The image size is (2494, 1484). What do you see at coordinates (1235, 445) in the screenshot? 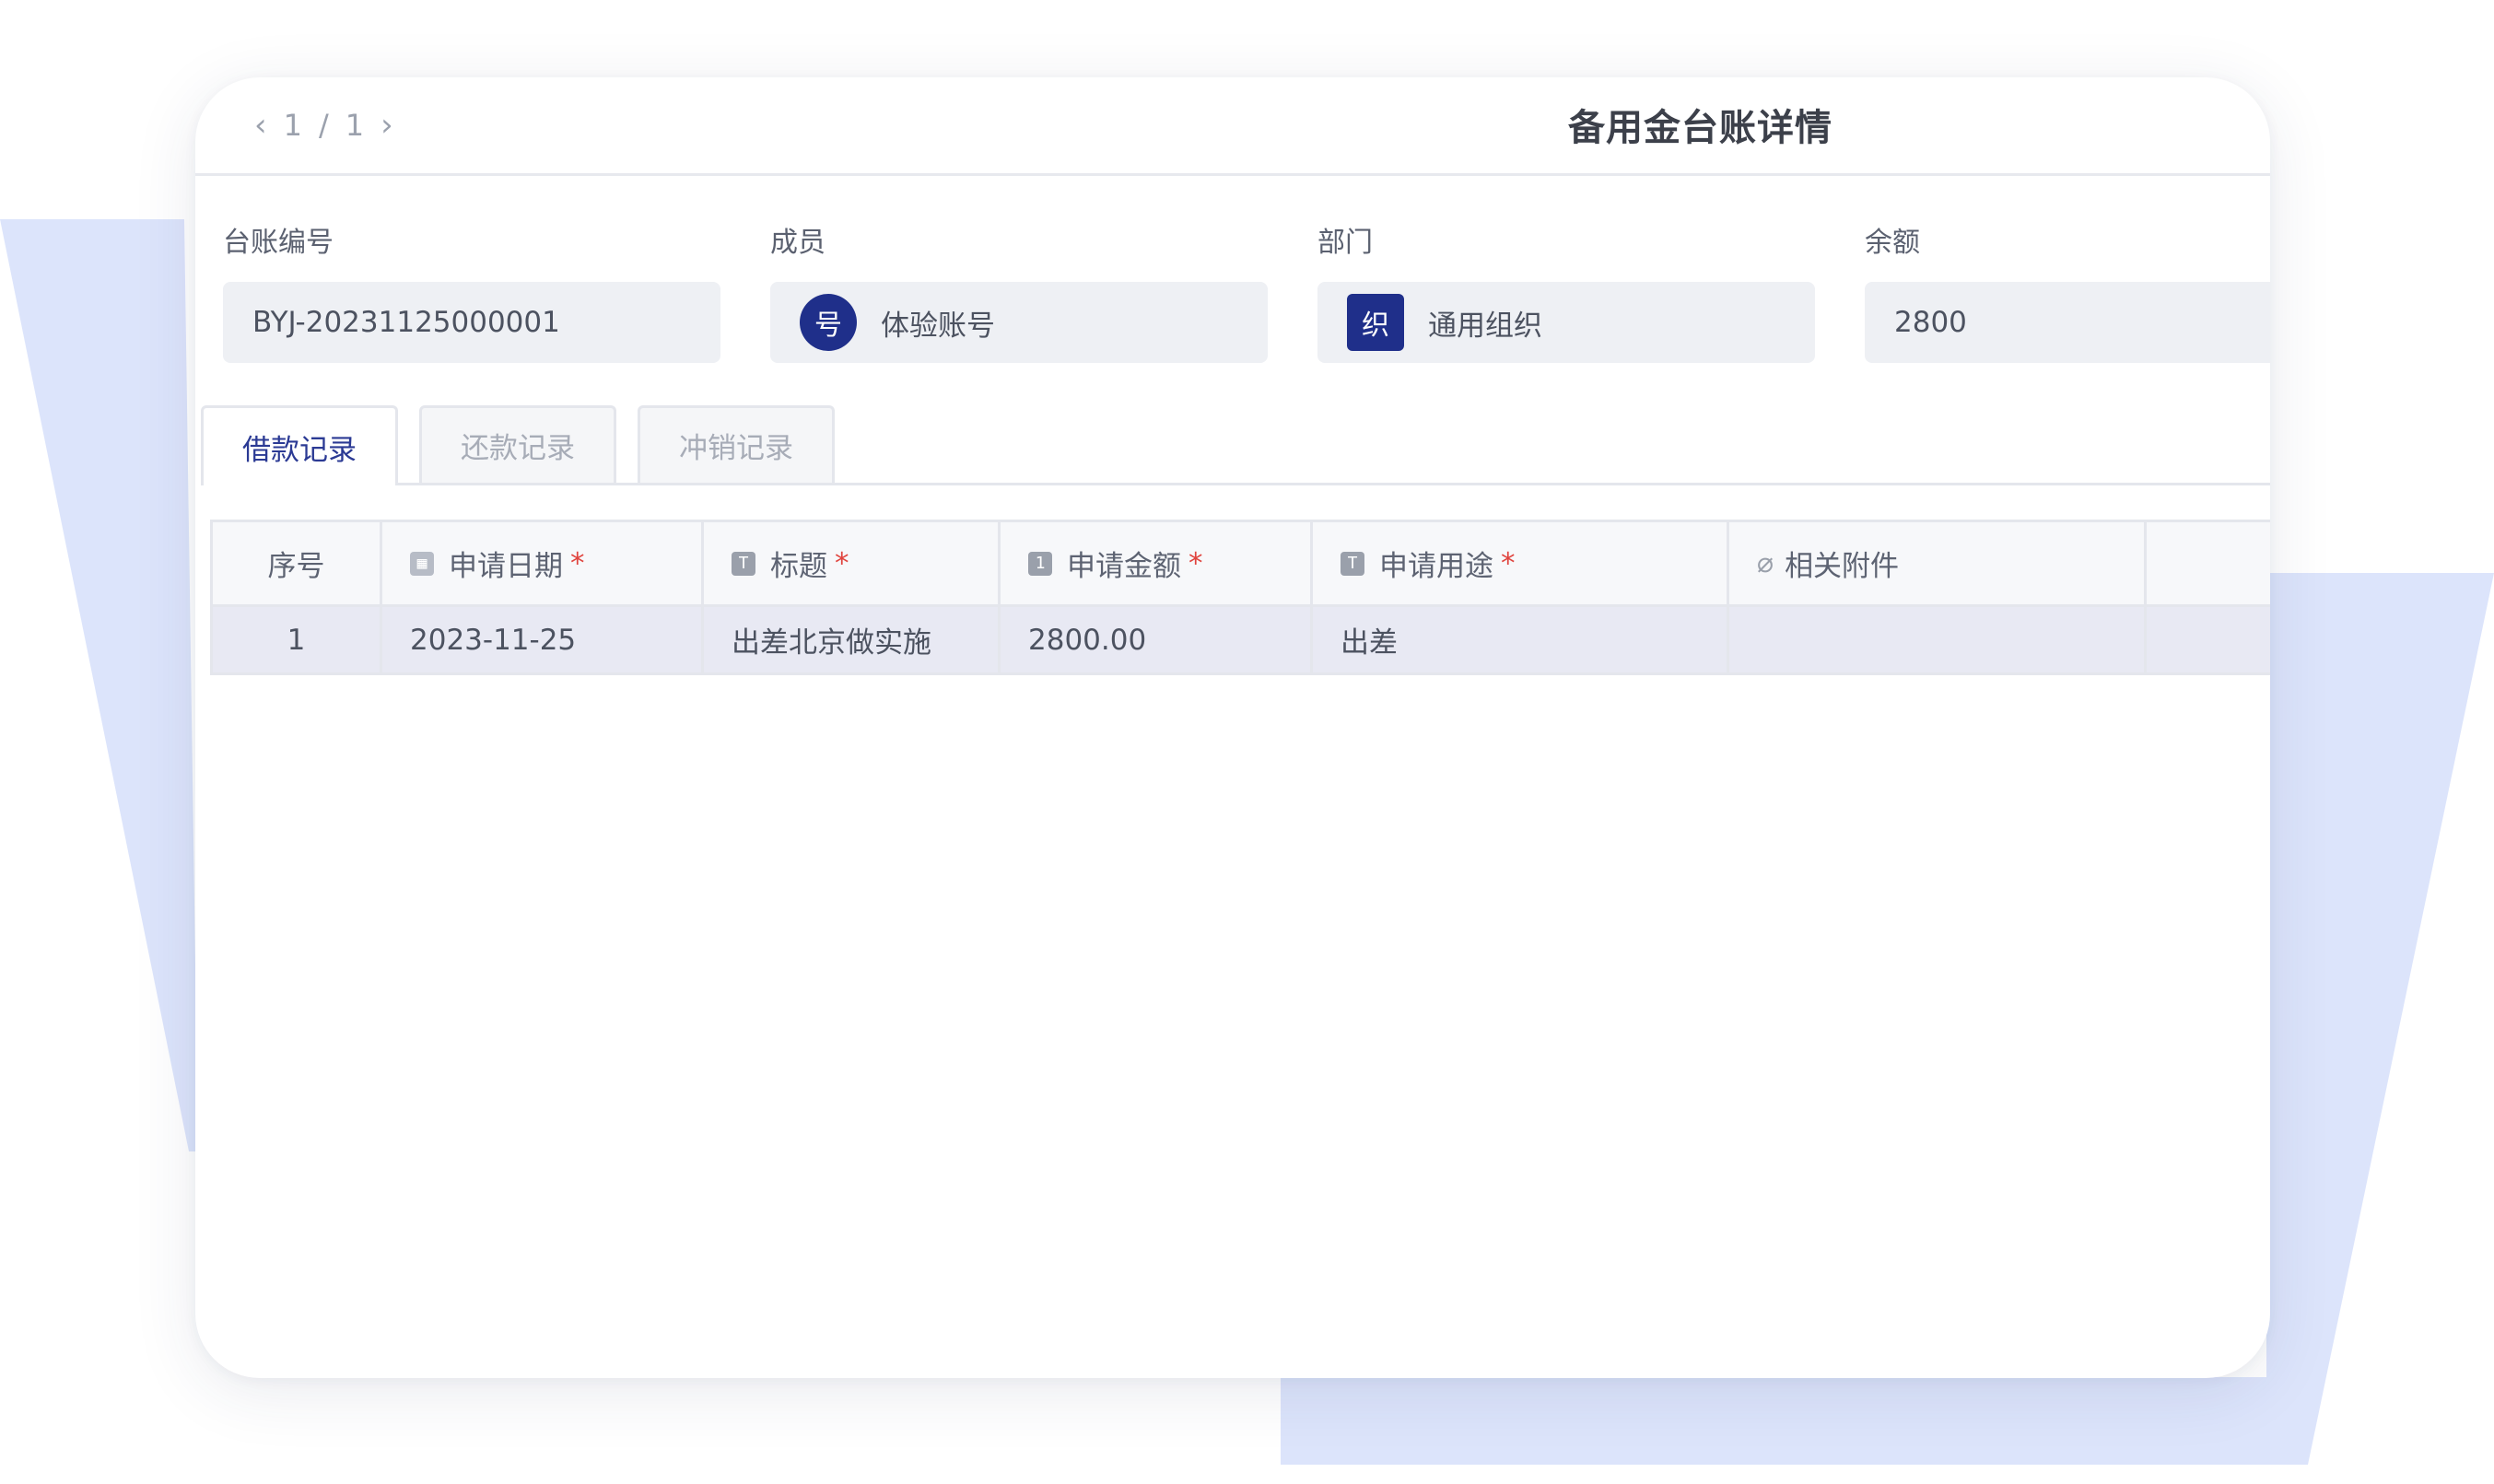
I see `record-tabs: 借款记录 还款记录 冲销记录` at bounding box center [1235, 445].